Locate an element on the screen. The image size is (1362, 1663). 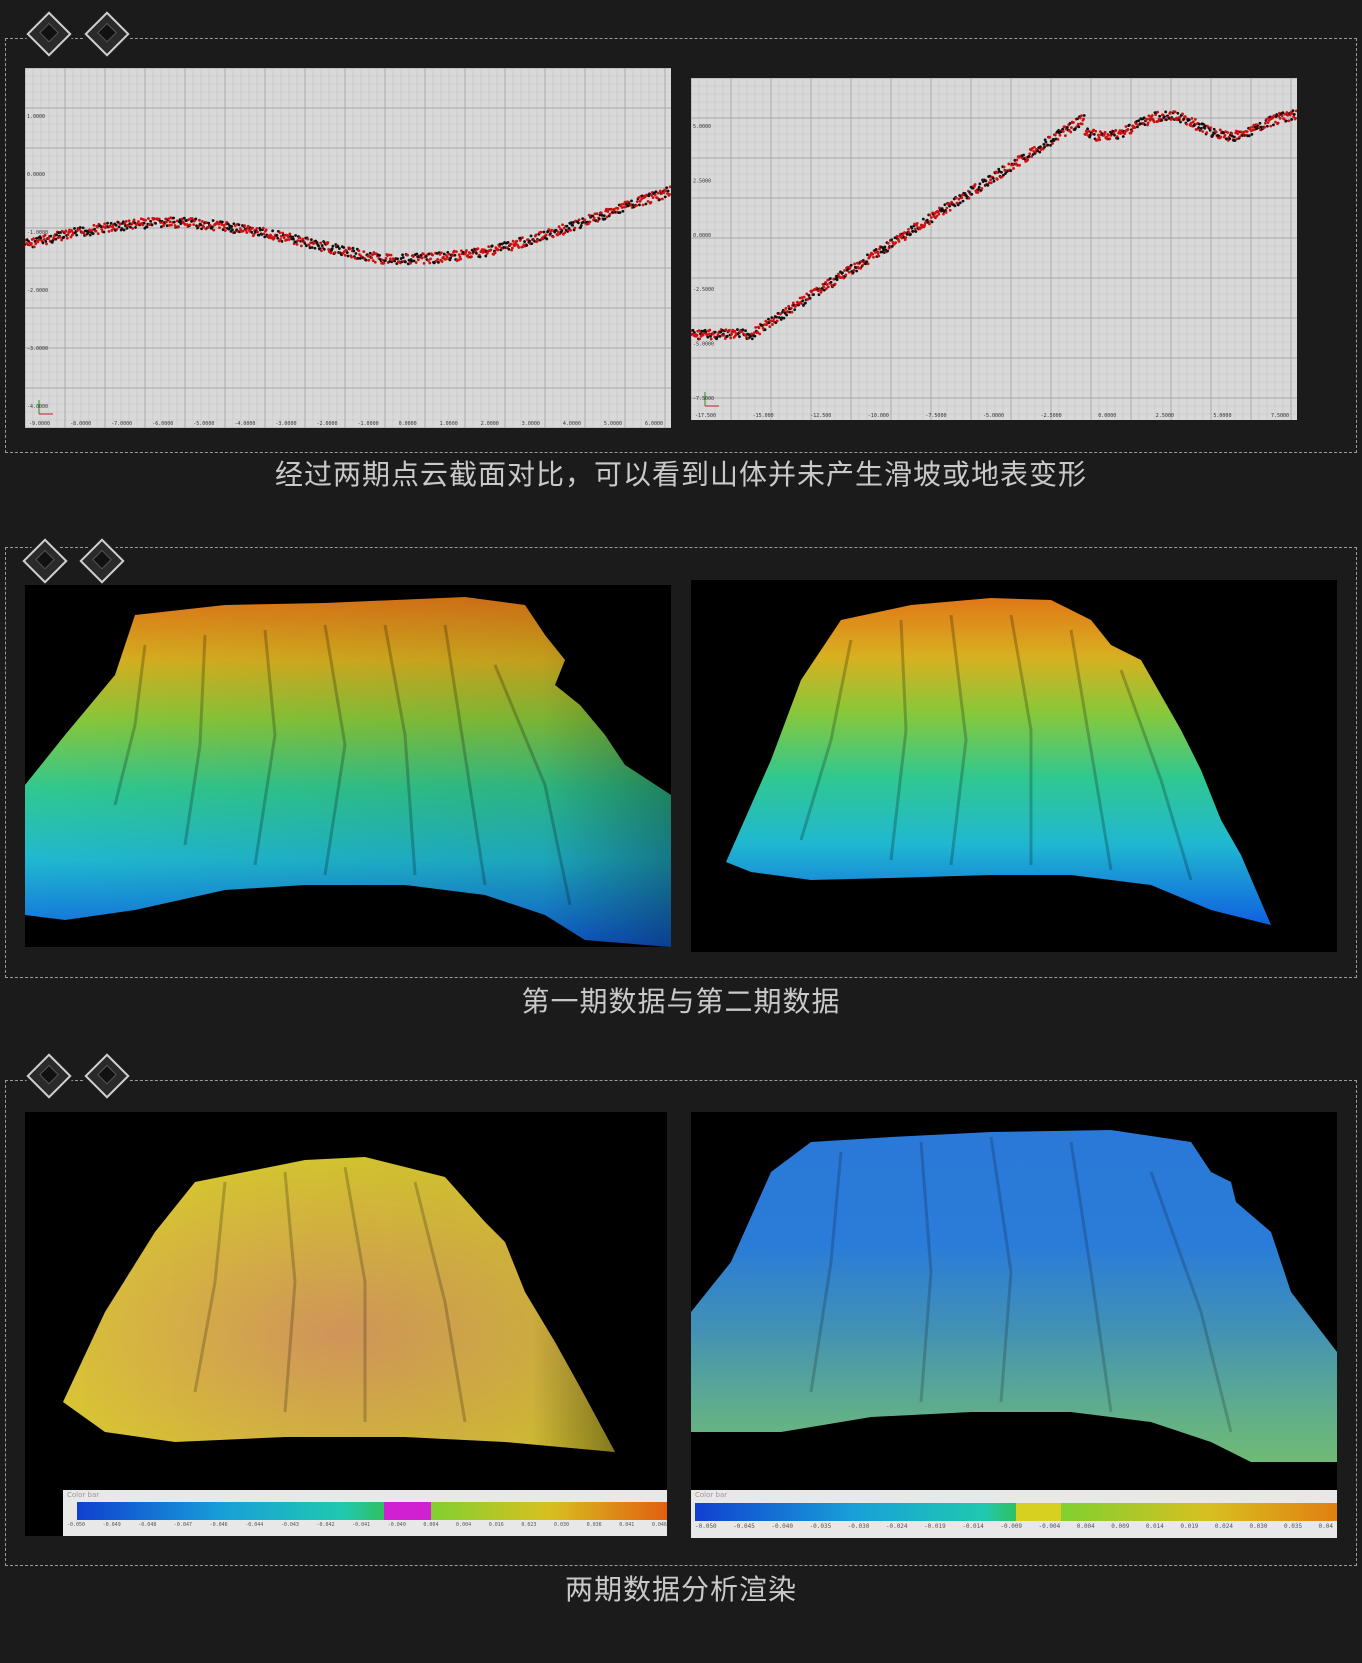
colorbar-tick: 0.023 is located at coordinates (529, 1525).